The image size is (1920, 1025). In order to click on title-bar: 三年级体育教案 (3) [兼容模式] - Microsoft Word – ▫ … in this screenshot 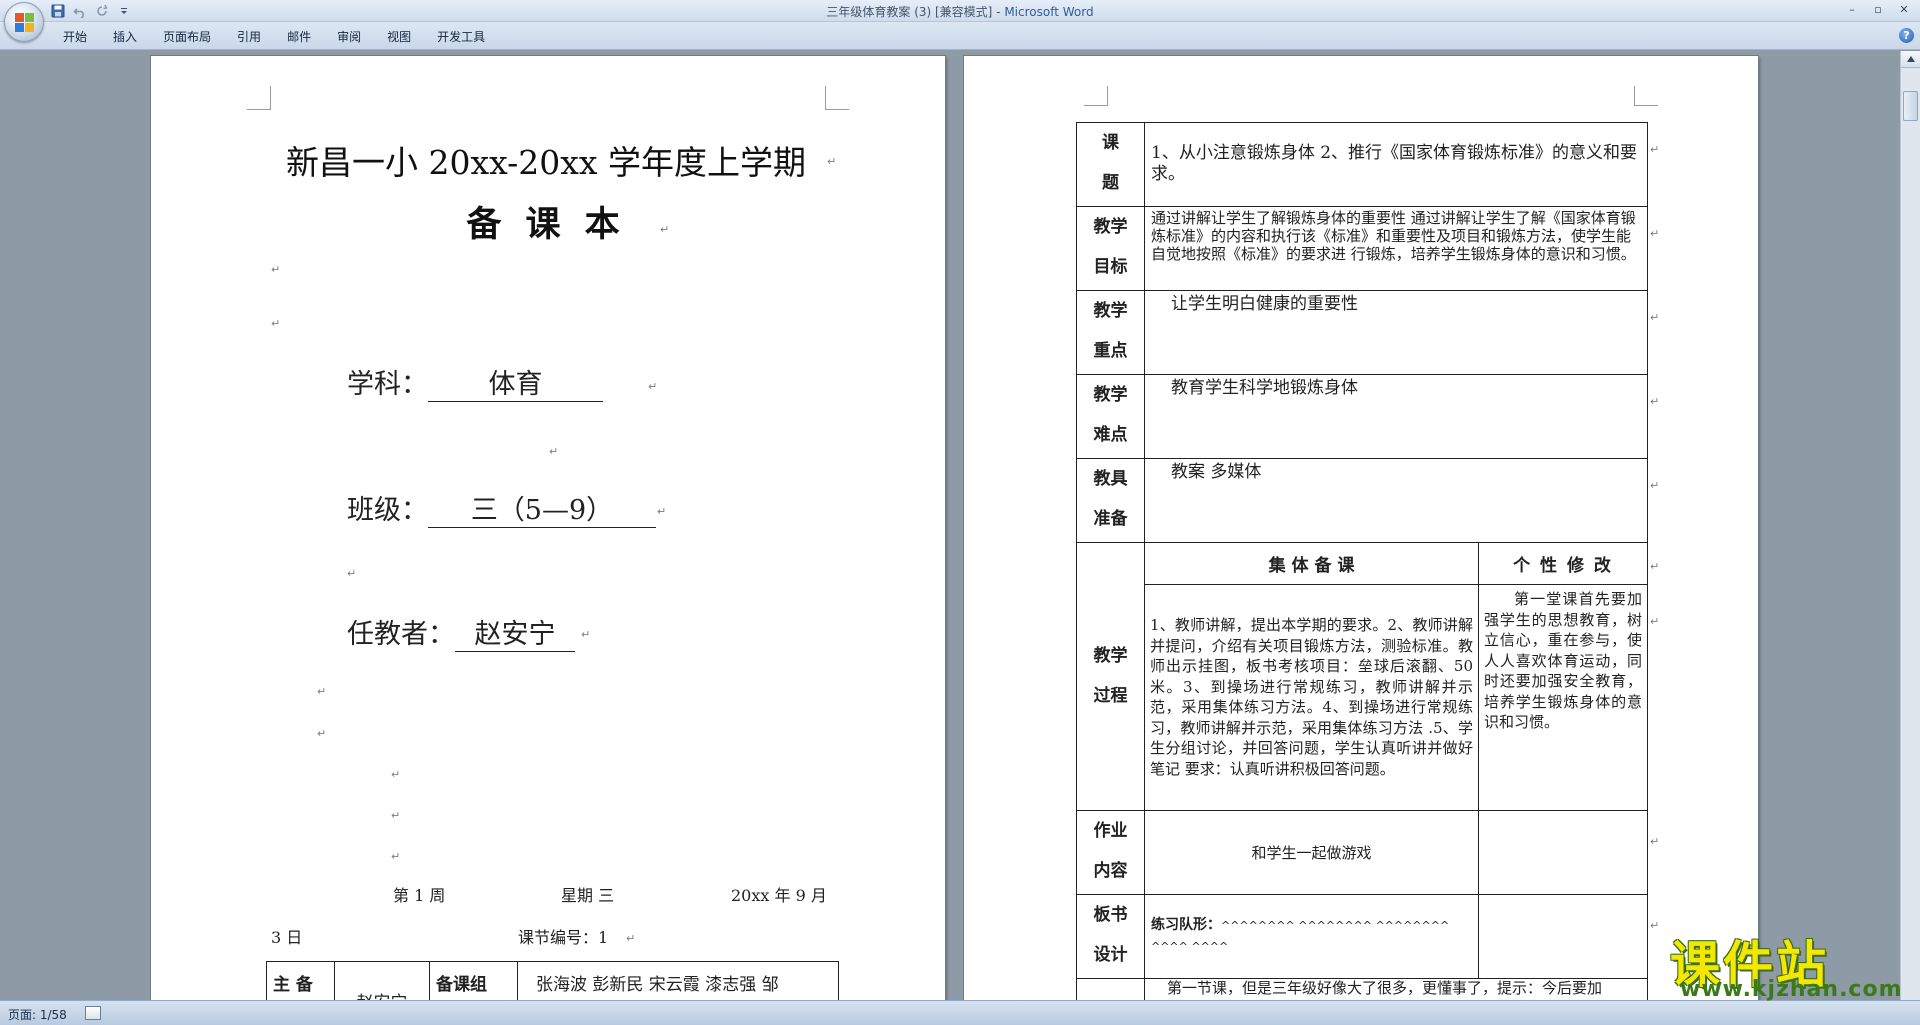, I will do `click(960, 11)`.